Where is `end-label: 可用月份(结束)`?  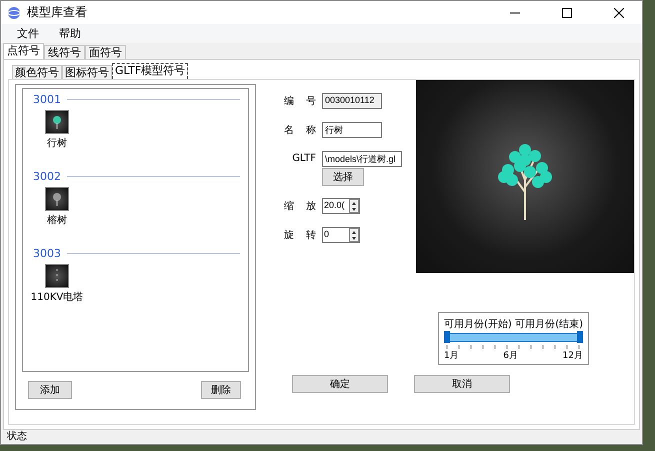
end-label: 可用月份(结束) is located at coordinates (549, 324).